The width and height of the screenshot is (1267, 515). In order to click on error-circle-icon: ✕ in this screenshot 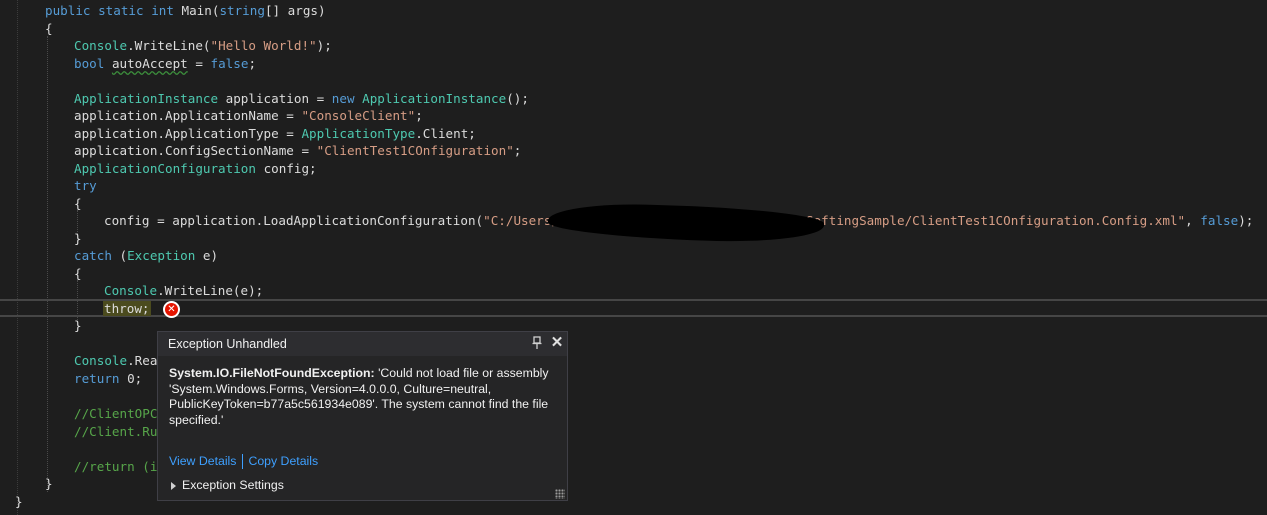, I will do `click(171, 309)`.